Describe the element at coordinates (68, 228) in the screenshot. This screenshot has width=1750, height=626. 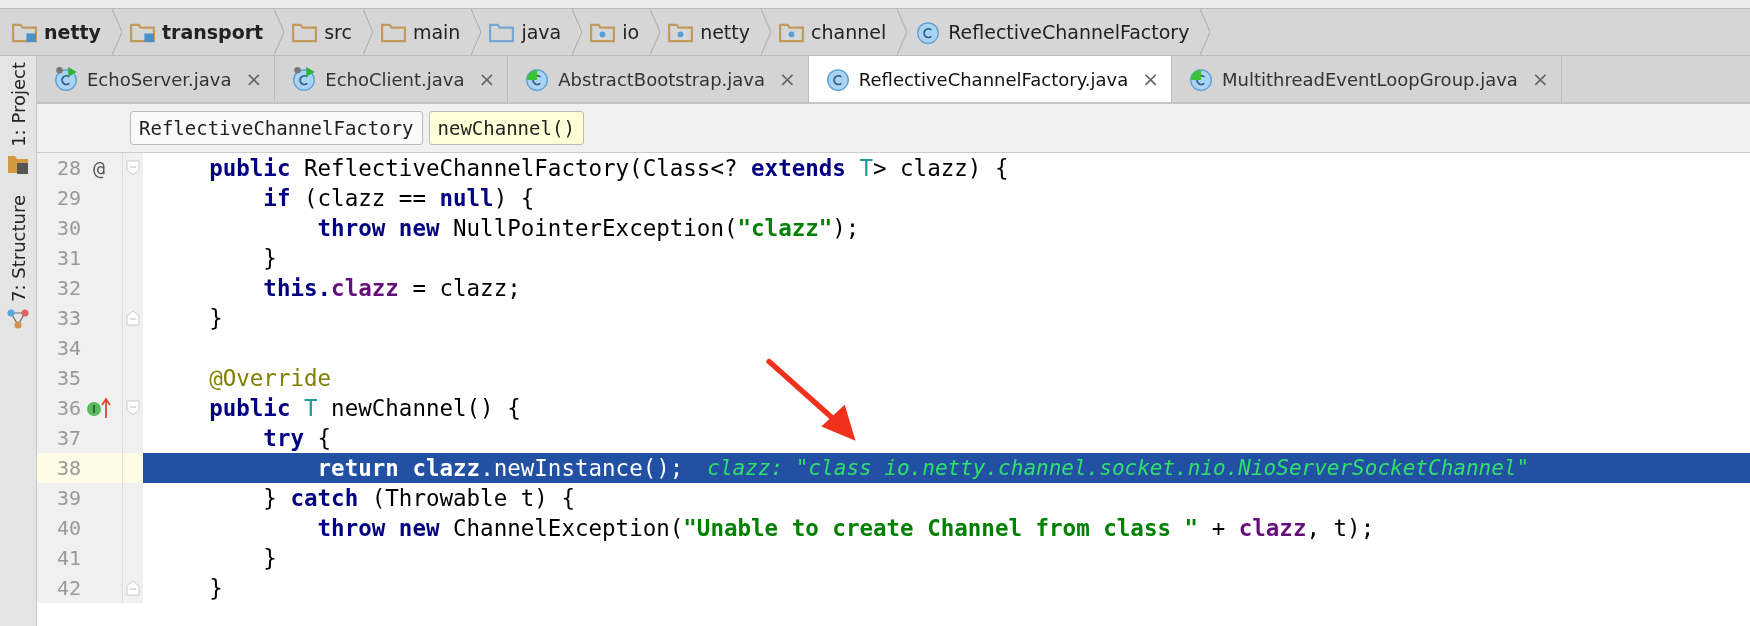
I see `line-number: 30` at that location.